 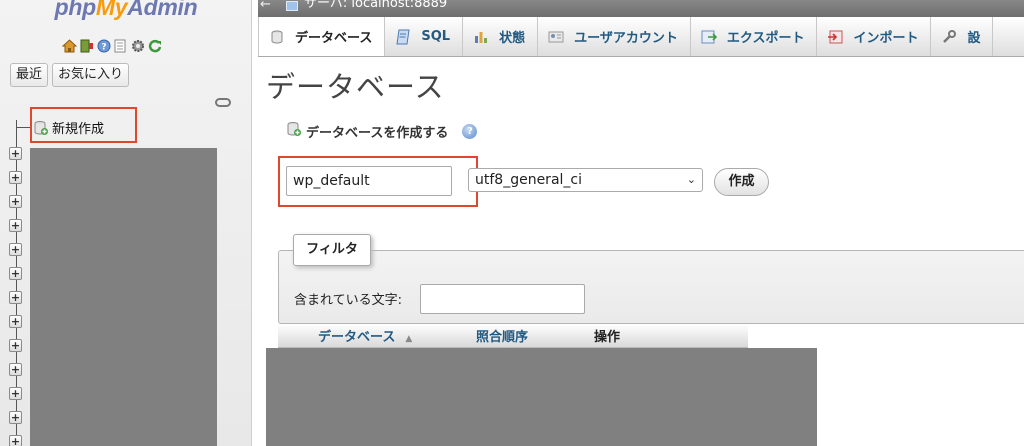 What do you see at coordinates (75, 10) in the screenshot?
I see `logo-text-php: php` at bounding box center [75, 10].